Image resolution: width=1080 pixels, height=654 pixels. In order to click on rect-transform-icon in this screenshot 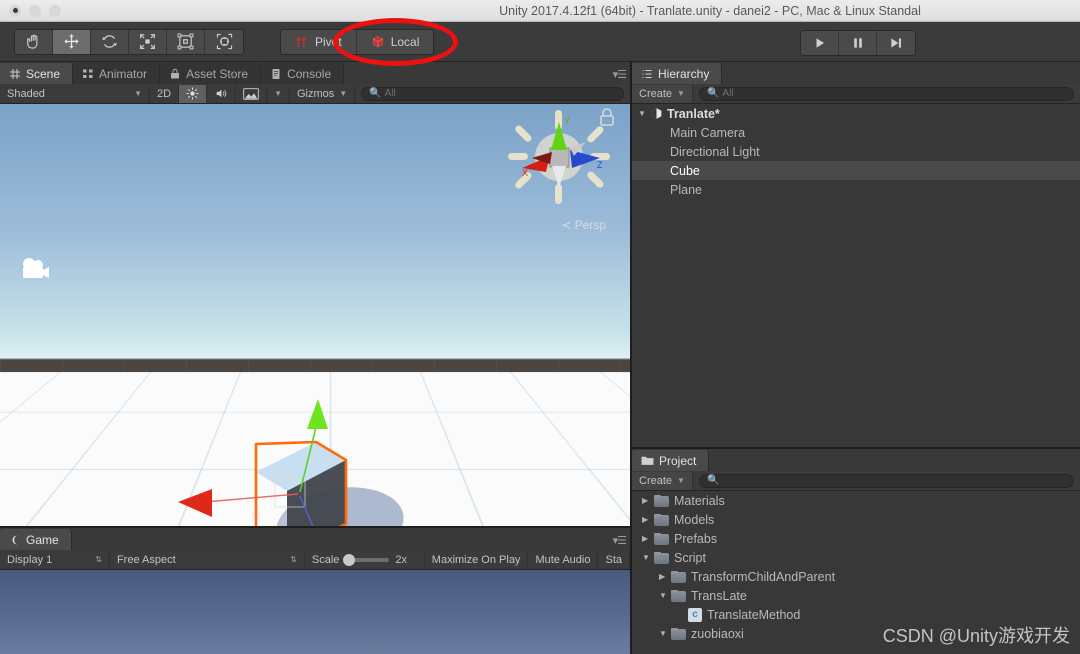, I will do `click(185, 41)`.